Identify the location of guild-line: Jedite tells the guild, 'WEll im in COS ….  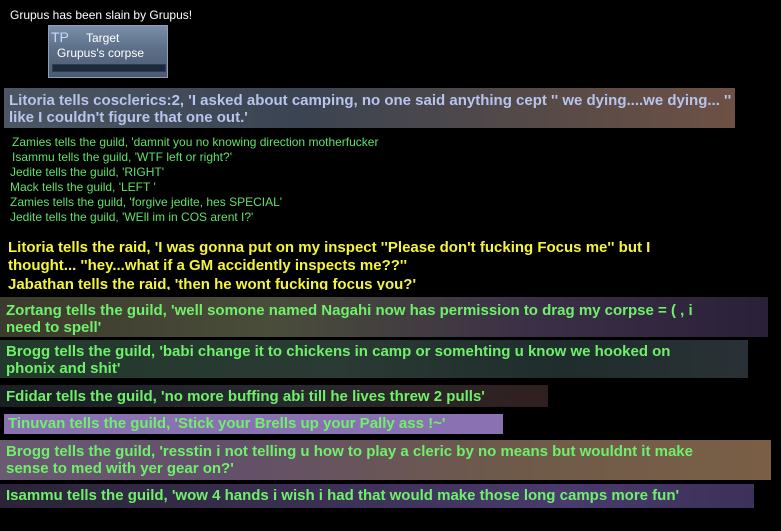
(132, 217).